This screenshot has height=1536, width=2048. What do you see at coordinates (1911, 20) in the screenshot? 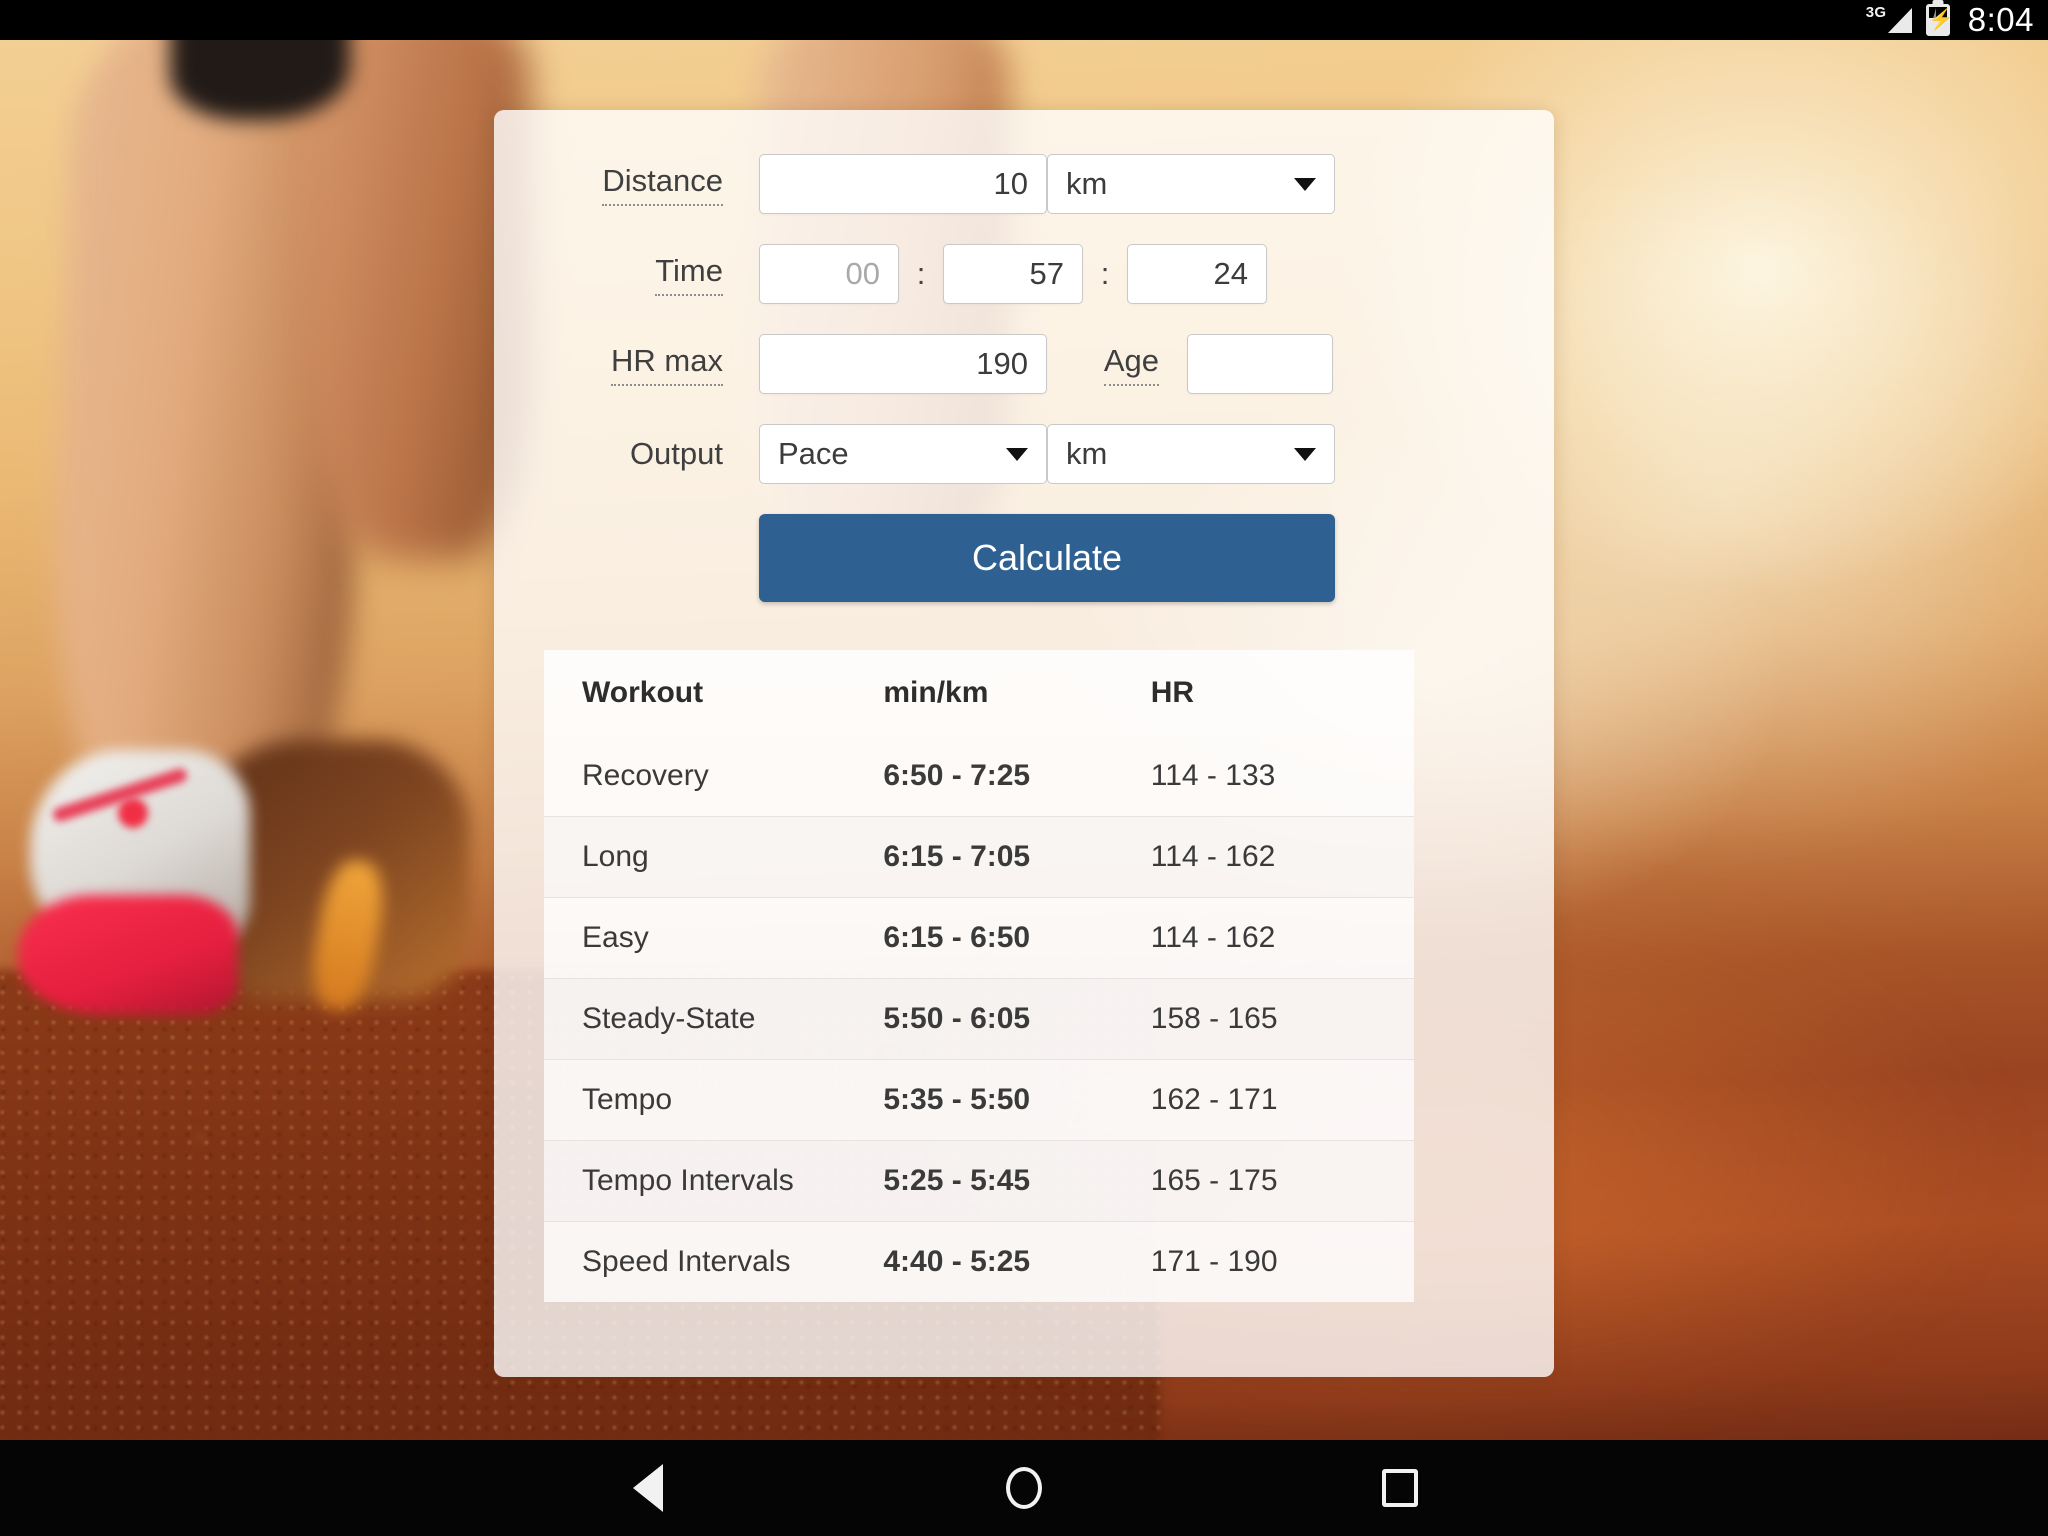
I see `signal-bars-shape` at bounding box center [1911, 20].